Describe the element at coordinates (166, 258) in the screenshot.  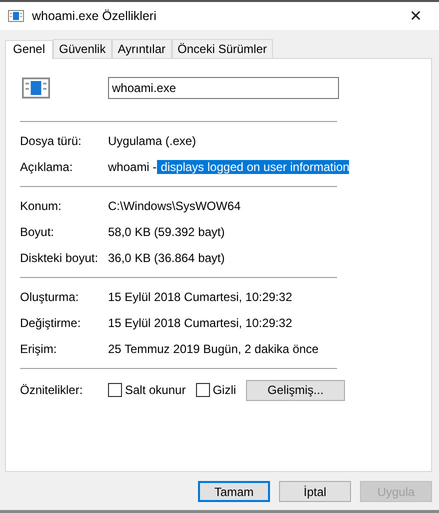
I see `field-value: 36,0 KB (36.864 bayt)` at that location.